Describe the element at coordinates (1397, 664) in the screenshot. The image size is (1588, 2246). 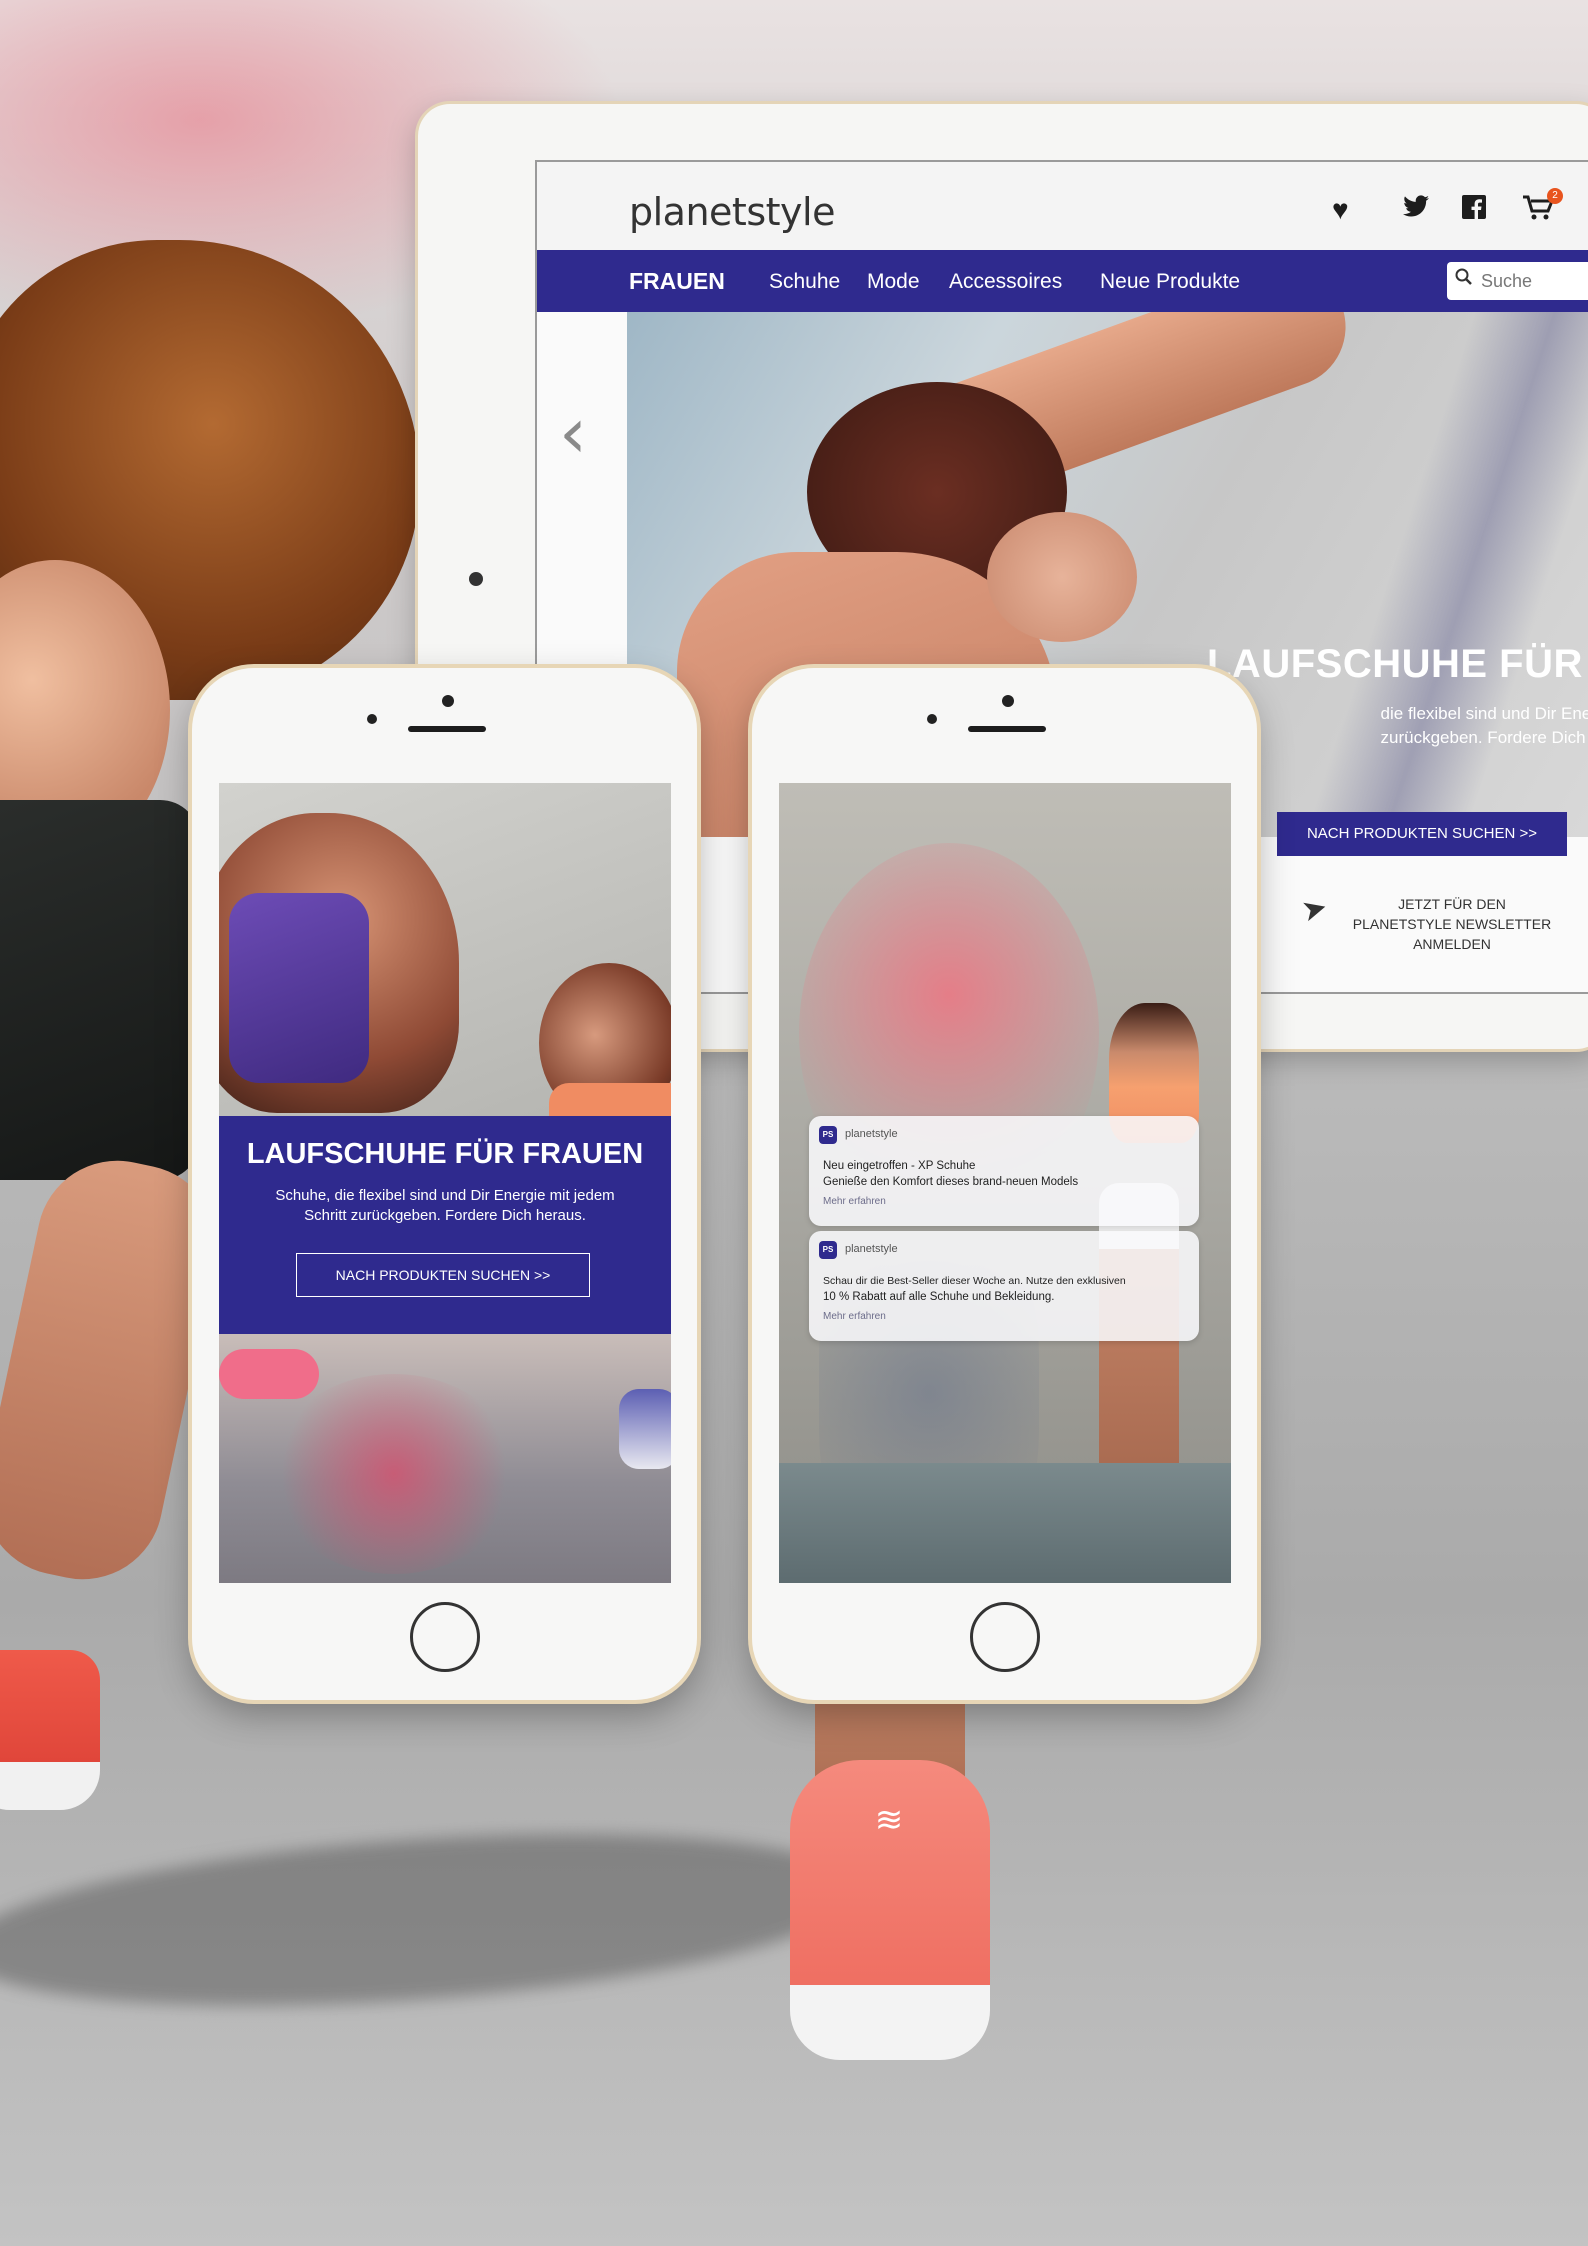
I see `hero-title: LAUFSCHUHE FÜR FRAUEN` at that location.